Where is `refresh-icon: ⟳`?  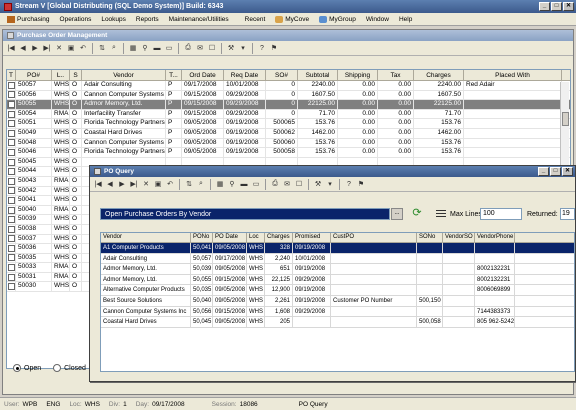
refresh-icon: ⟳ is located at coordinates (417, 214).